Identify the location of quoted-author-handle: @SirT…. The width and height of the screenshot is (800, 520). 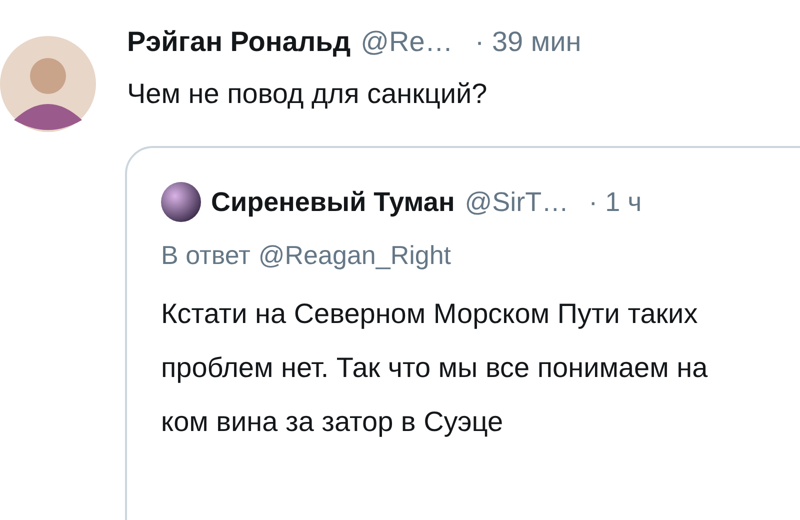
(516, 202).